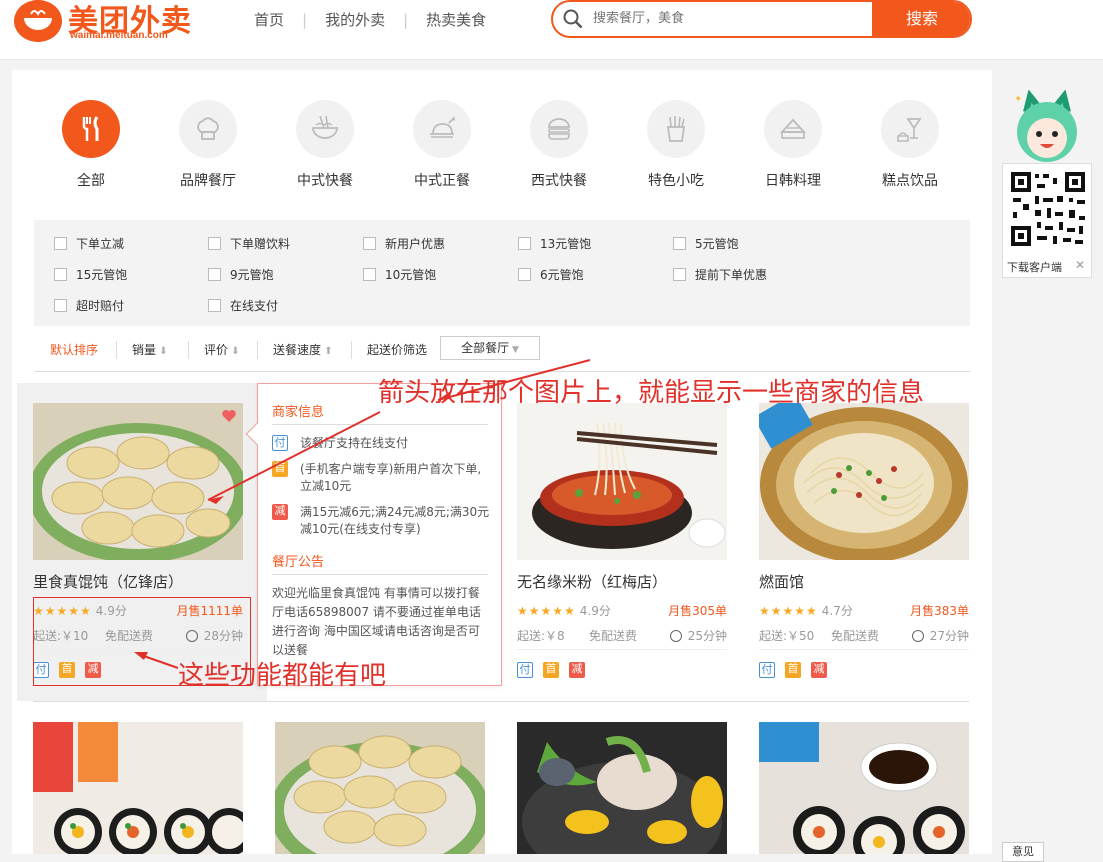 The height and width of the screenshot is (862, 1103). I want to click on annotation-top-text: 箭头放在那个图片上，就能显示一些商家的信息, so click(651, 393).